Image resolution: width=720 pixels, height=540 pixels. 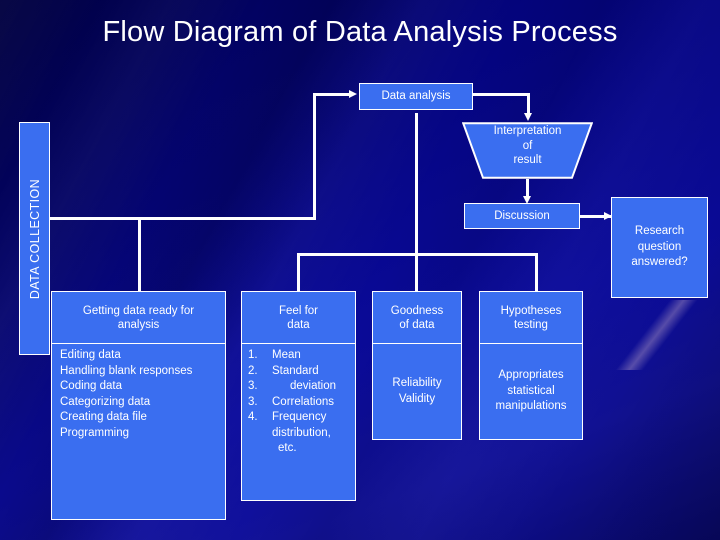 What do you see at coordinates (253, 417) in the screenshot?
I see `list-item-number: 4.` at bounding box center [253, 417].